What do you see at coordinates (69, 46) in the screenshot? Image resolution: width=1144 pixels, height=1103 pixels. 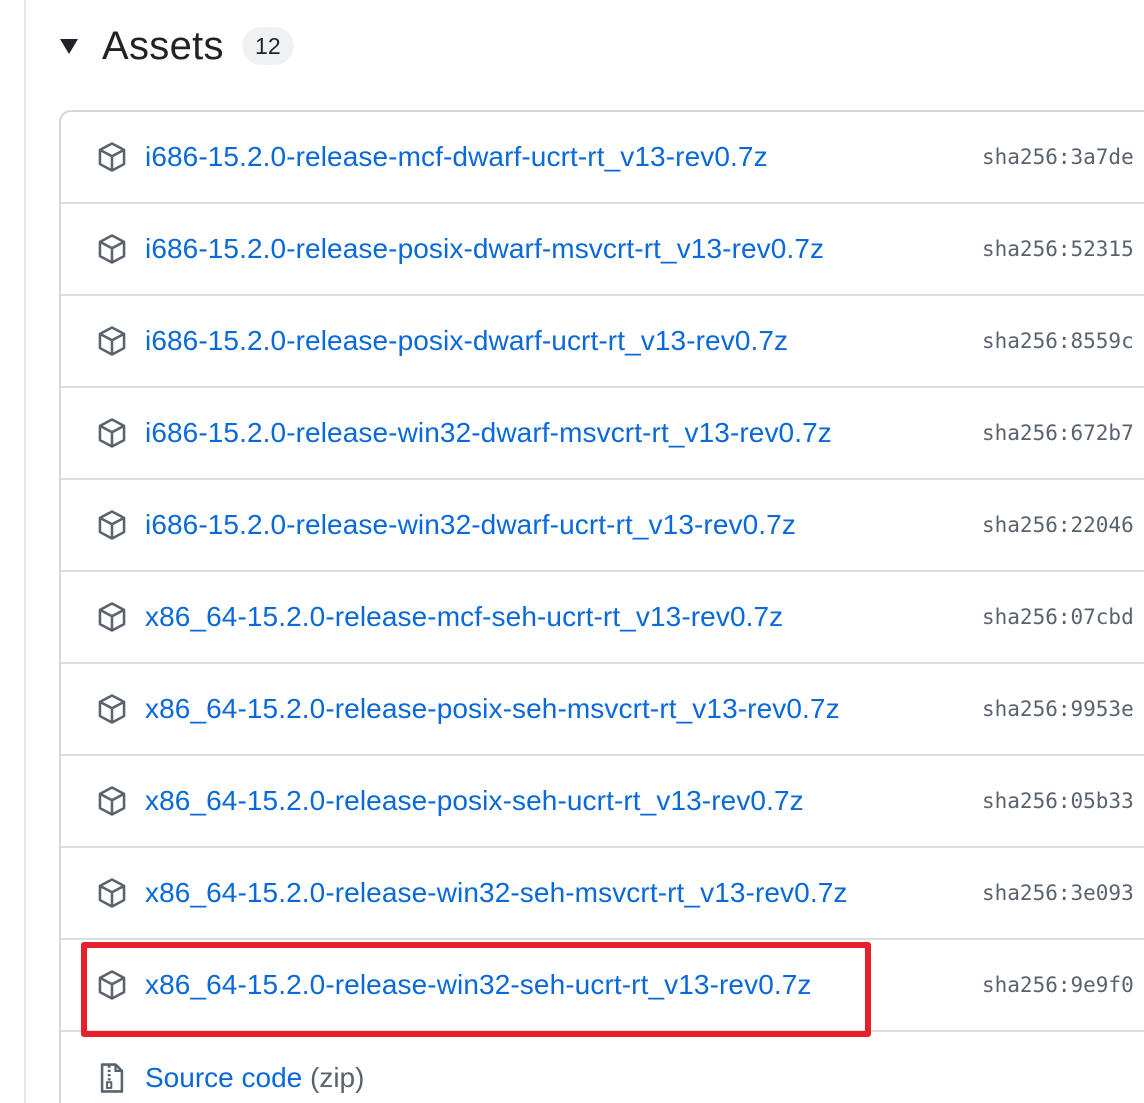 I see `triangle-down-icon` at bounding box center [69, 46].